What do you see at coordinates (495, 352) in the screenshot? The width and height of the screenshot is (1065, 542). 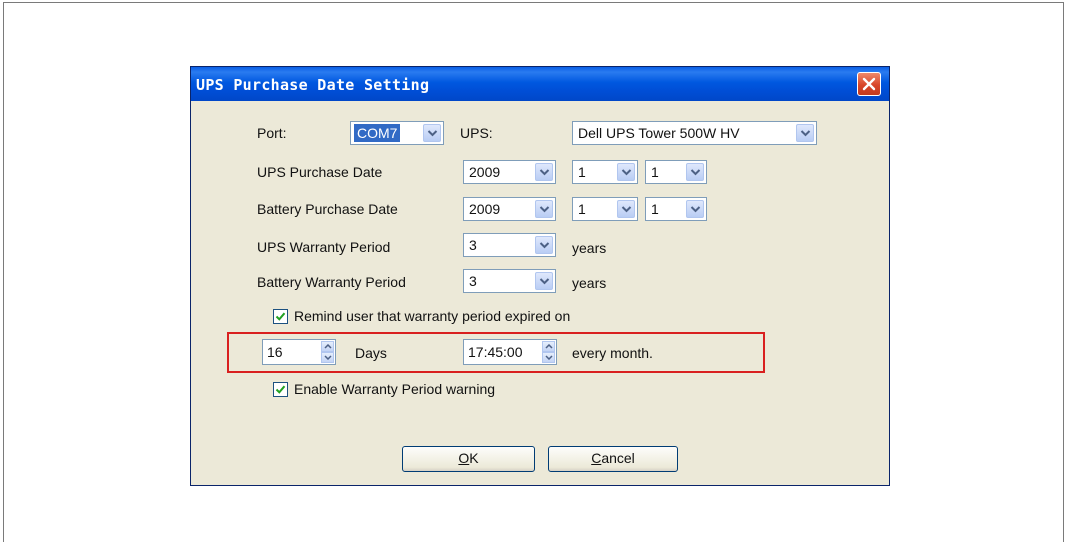 I see `time-value: 17:45:00` at bounding box center [495, 352].